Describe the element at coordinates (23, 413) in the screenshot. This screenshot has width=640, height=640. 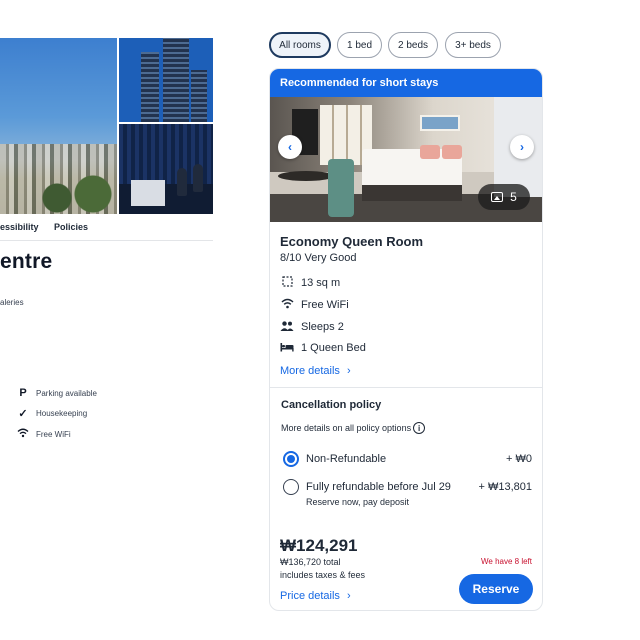
I see `housekeeping-check-icon: ✓` at that location.